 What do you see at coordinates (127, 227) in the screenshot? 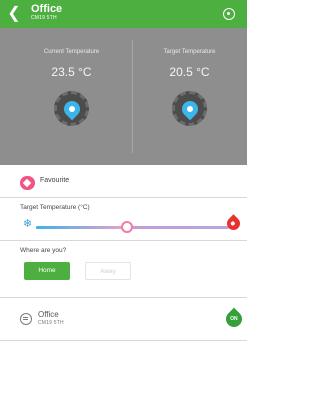
I see `target-slider-handle` at bounding box center [127, 227].